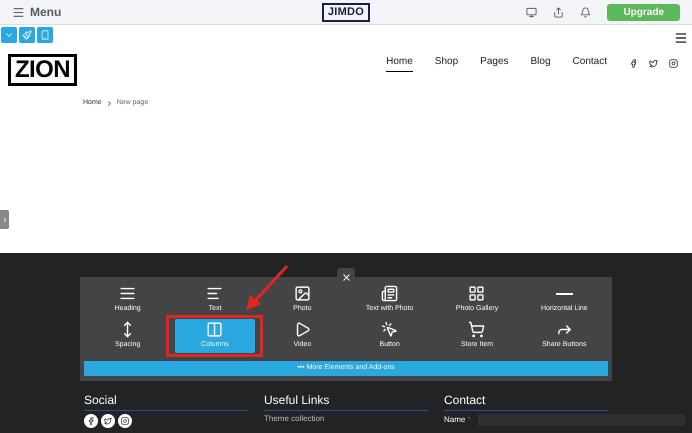 The height and width of the screenshot is (433, 692). What do you see at coordinates (4, 219) in the screenshot?
I see `sidebar-toggle` at bounding box center [4, 219].